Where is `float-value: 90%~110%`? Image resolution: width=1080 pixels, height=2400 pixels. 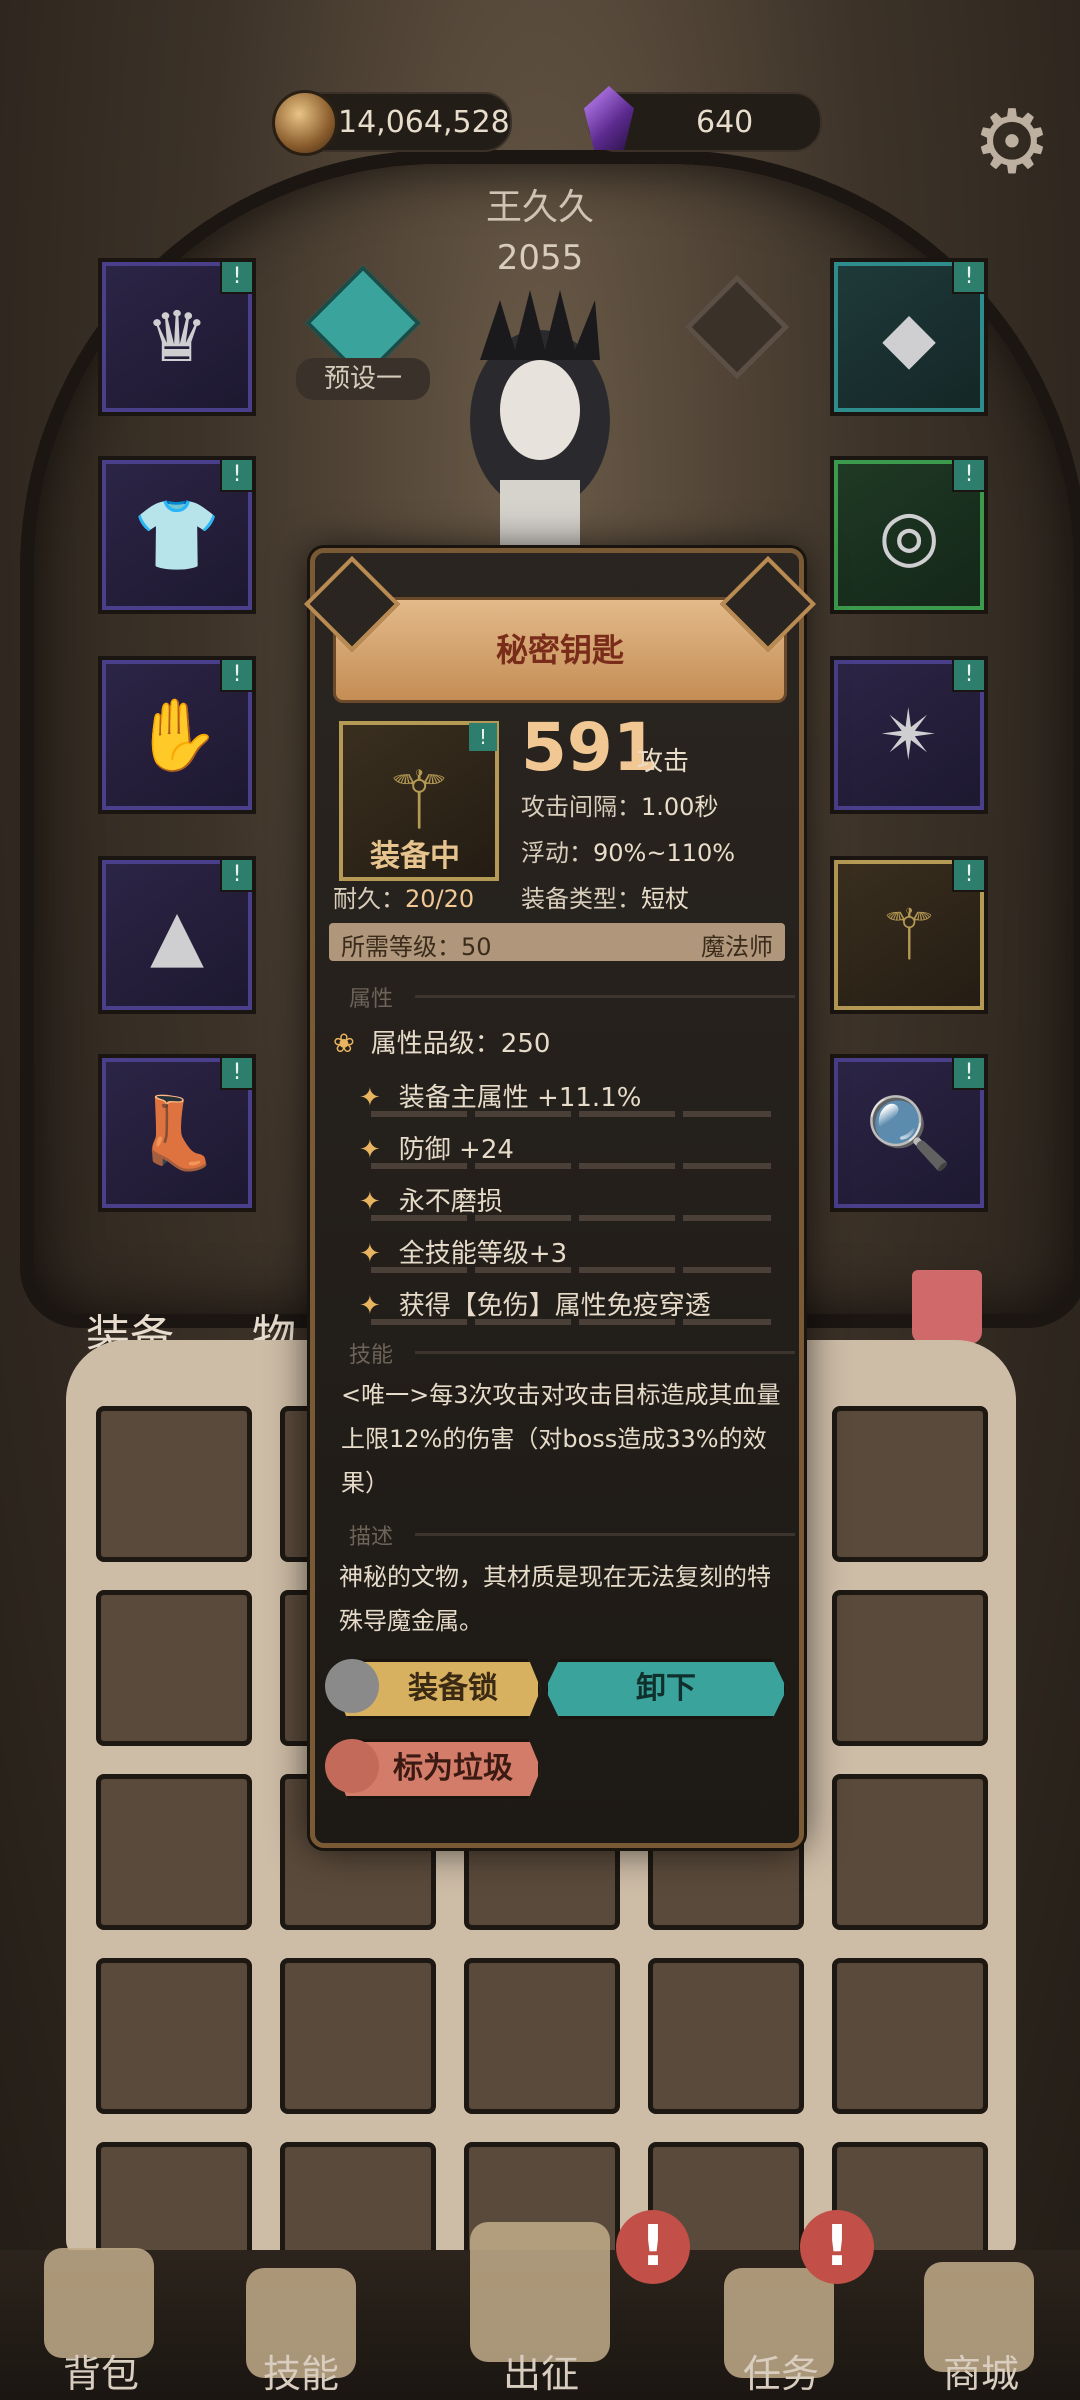 float-value: 90%~110% is located at coordinates (664, 853).